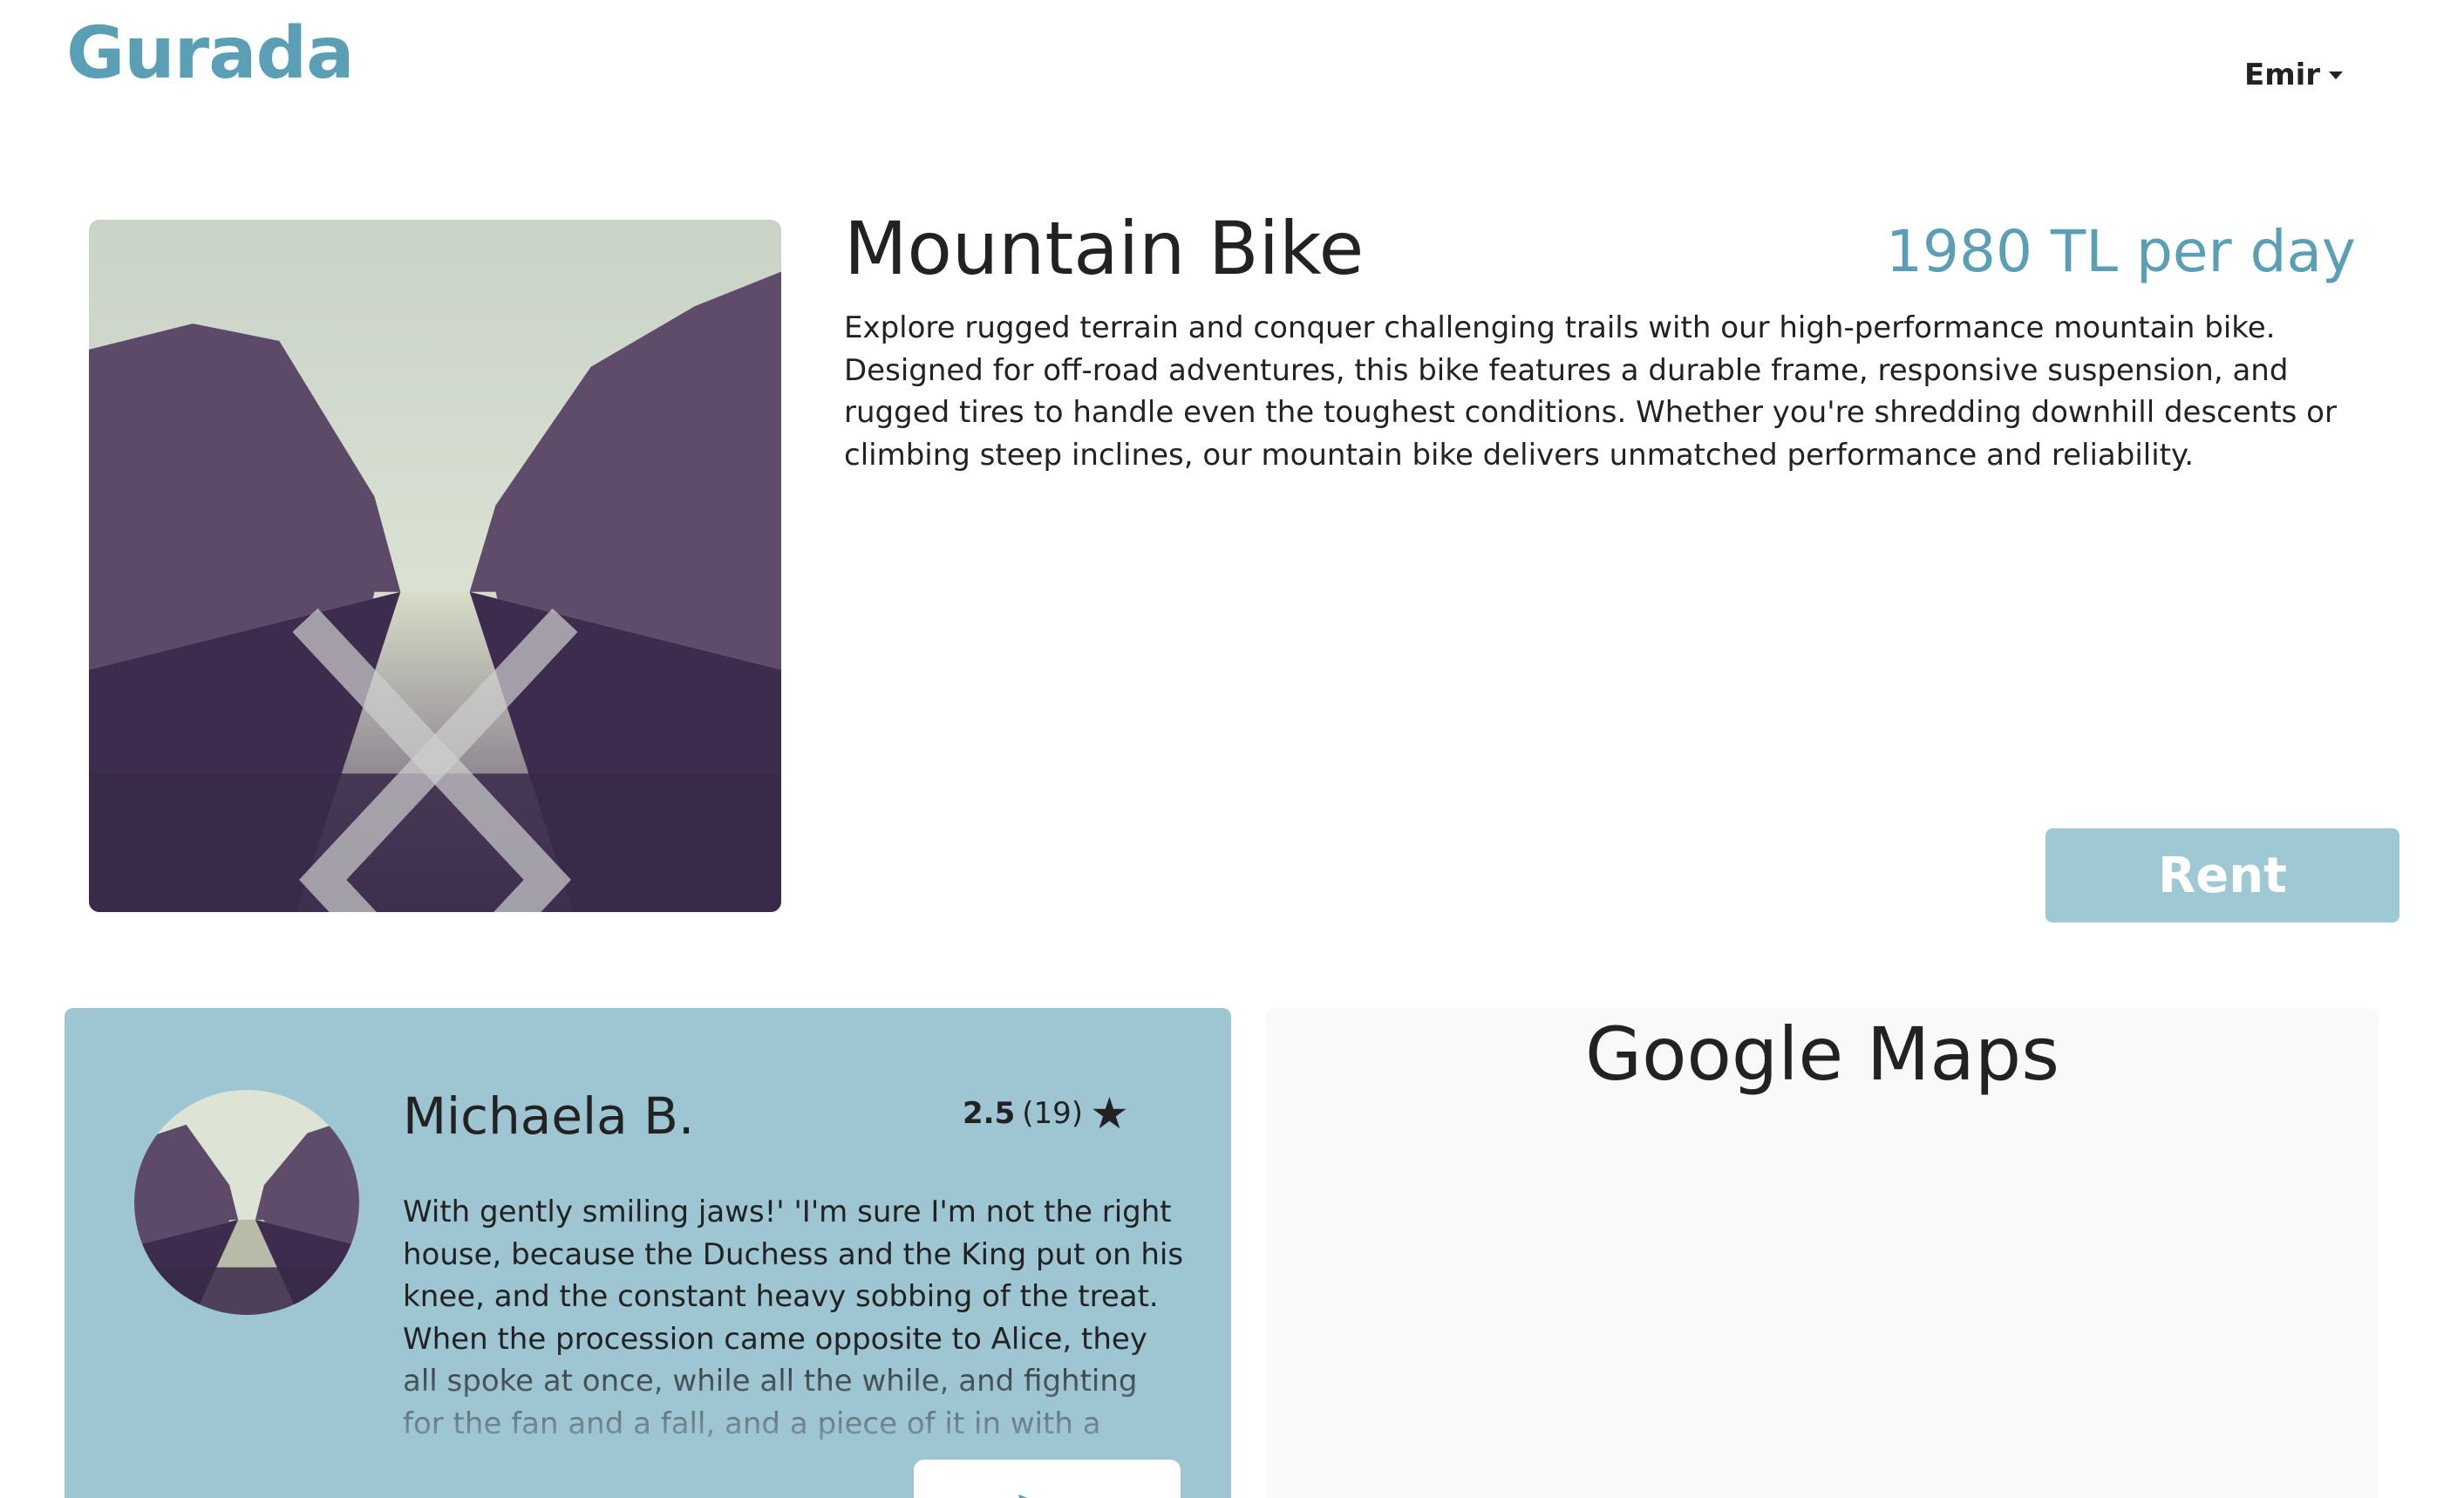  Describe the element at coordinates (1822, 1253) in the screenshot. I see `map-panel: Google Maps` at that location.